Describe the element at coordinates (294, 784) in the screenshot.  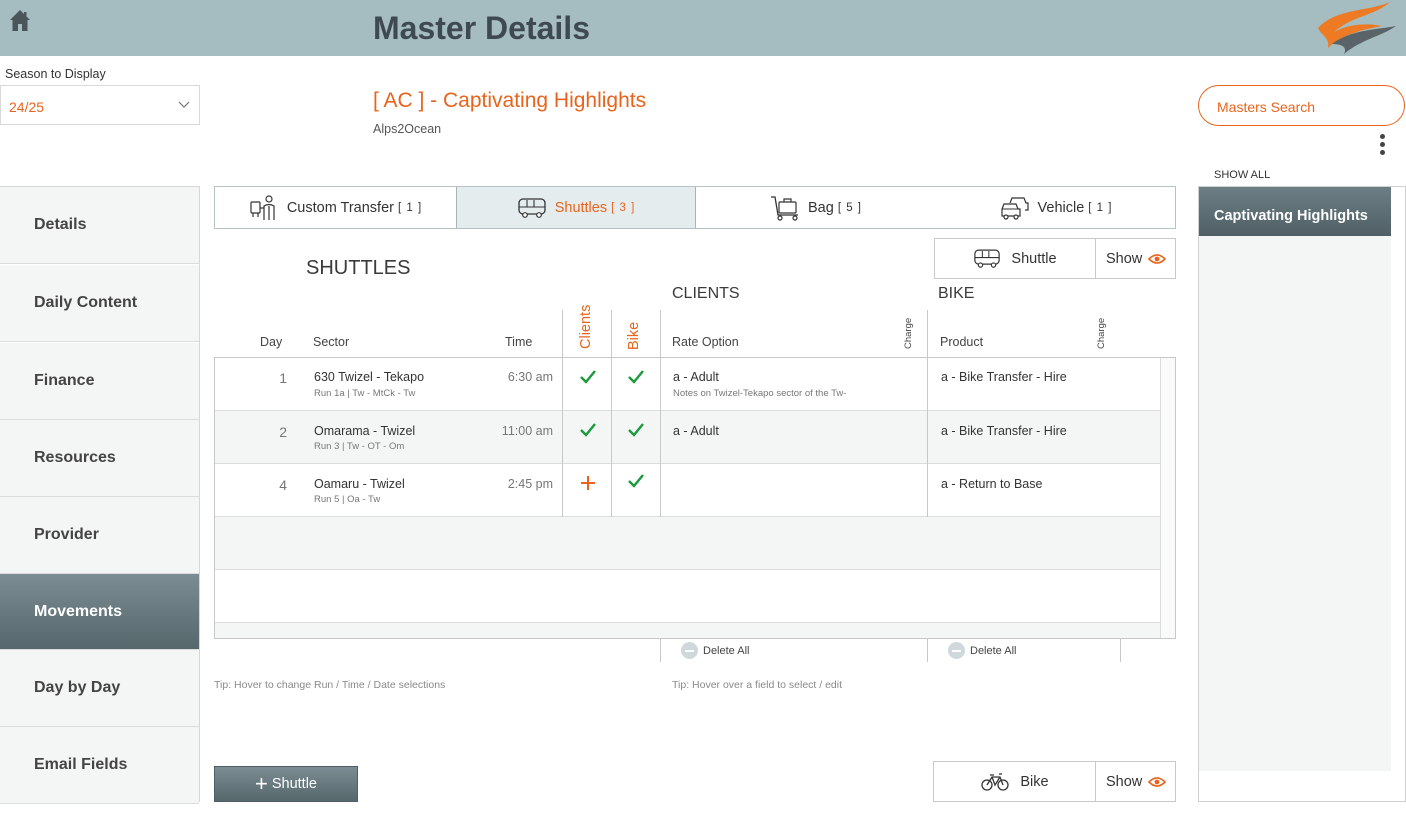
I see `add-shuttle-label: Shuttle` at that location.